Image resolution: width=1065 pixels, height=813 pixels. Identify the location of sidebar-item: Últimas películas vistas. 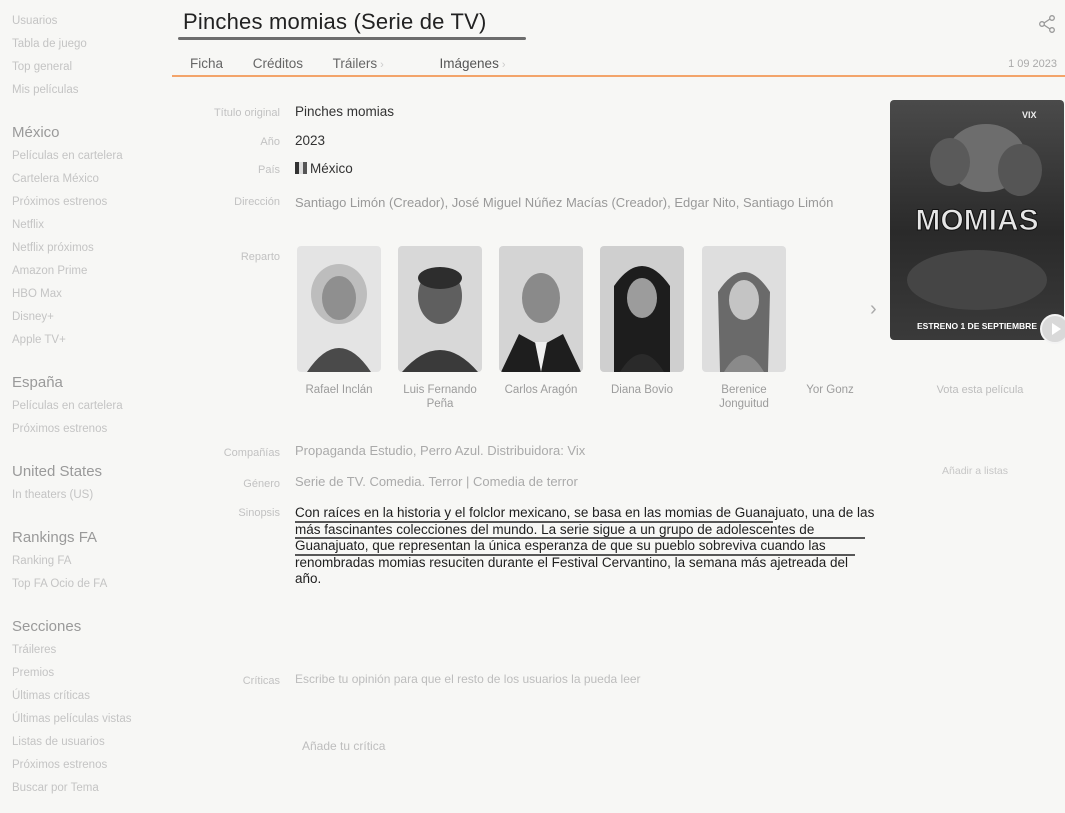
(92, 719).